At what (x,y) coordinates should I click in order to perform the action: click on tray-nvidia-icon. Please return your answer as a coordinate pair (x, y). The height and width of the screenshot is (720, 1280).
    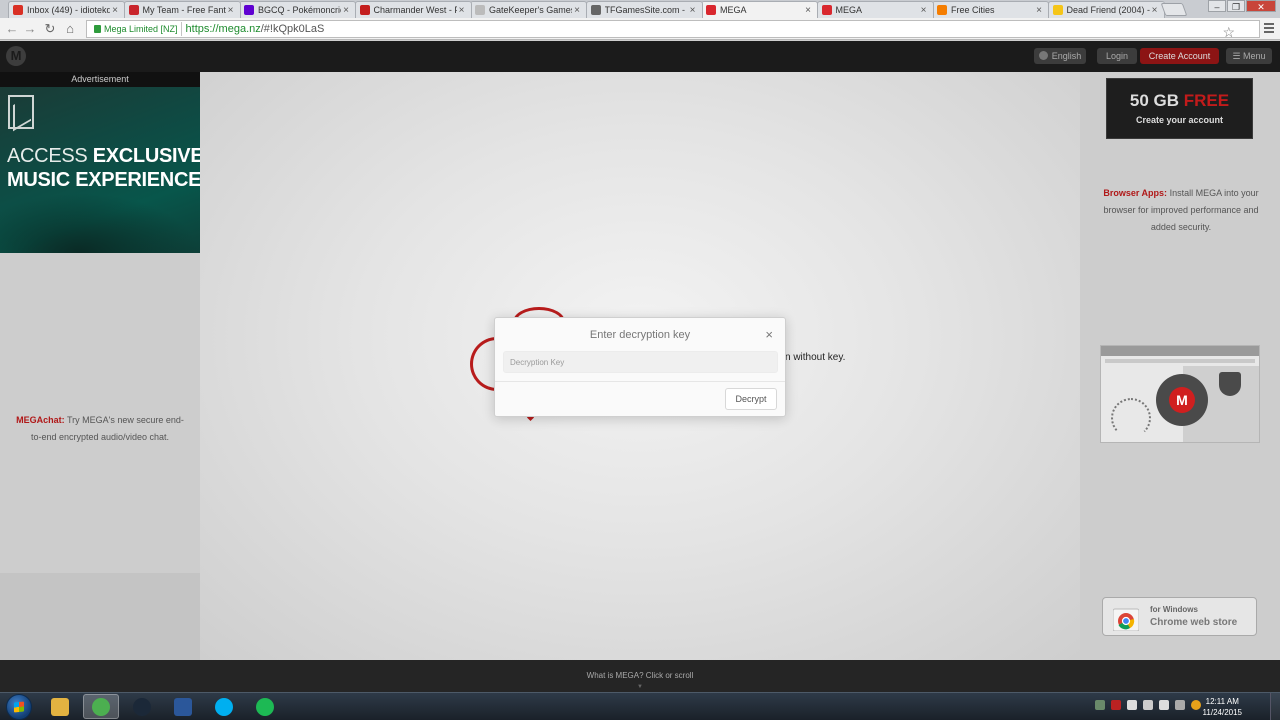
    Looking at the image, I should click on (1100, 705).